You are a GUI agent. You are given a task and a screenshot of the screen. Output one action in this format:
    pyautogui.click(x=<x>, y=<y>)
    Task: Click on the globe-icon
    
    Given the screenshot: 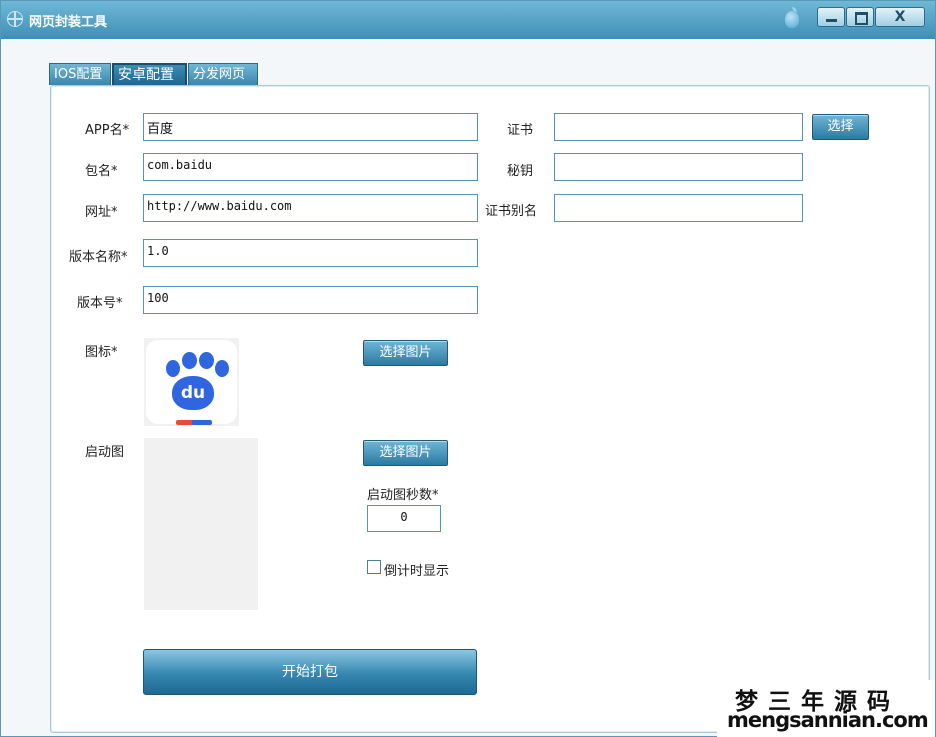 What is the action you would take?
    pyautogui.click(x=15, y=19)
    